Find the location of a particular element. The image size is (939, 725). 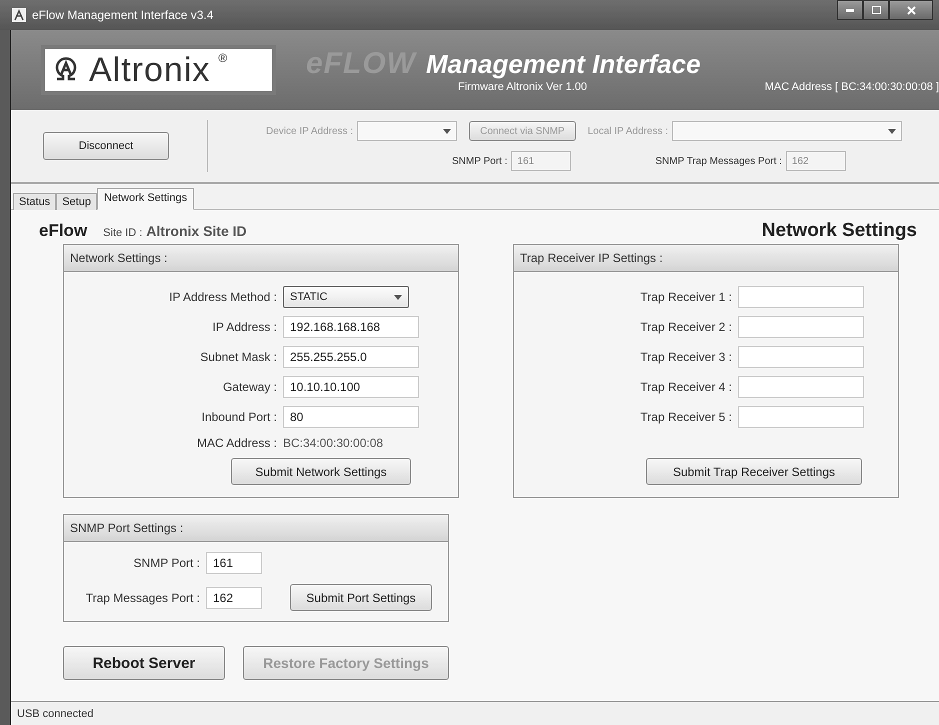

firmware-version: Firmware Altronix Ver 1.00 is located at coordinates (522, 87).